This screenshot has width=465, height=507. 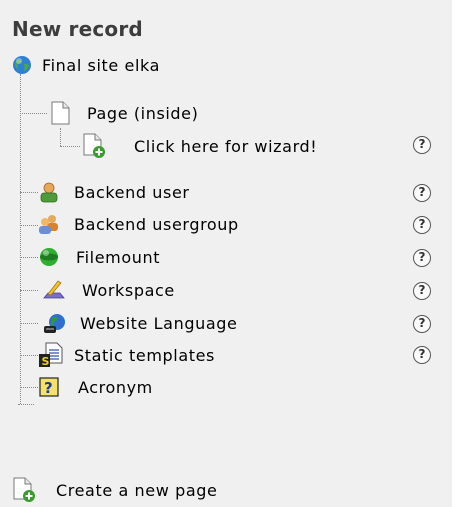 What do you see at coordinates (115, 387) in the screenshot?
I see `tree-item-label: Acronym` at bounding box center [115, 387].